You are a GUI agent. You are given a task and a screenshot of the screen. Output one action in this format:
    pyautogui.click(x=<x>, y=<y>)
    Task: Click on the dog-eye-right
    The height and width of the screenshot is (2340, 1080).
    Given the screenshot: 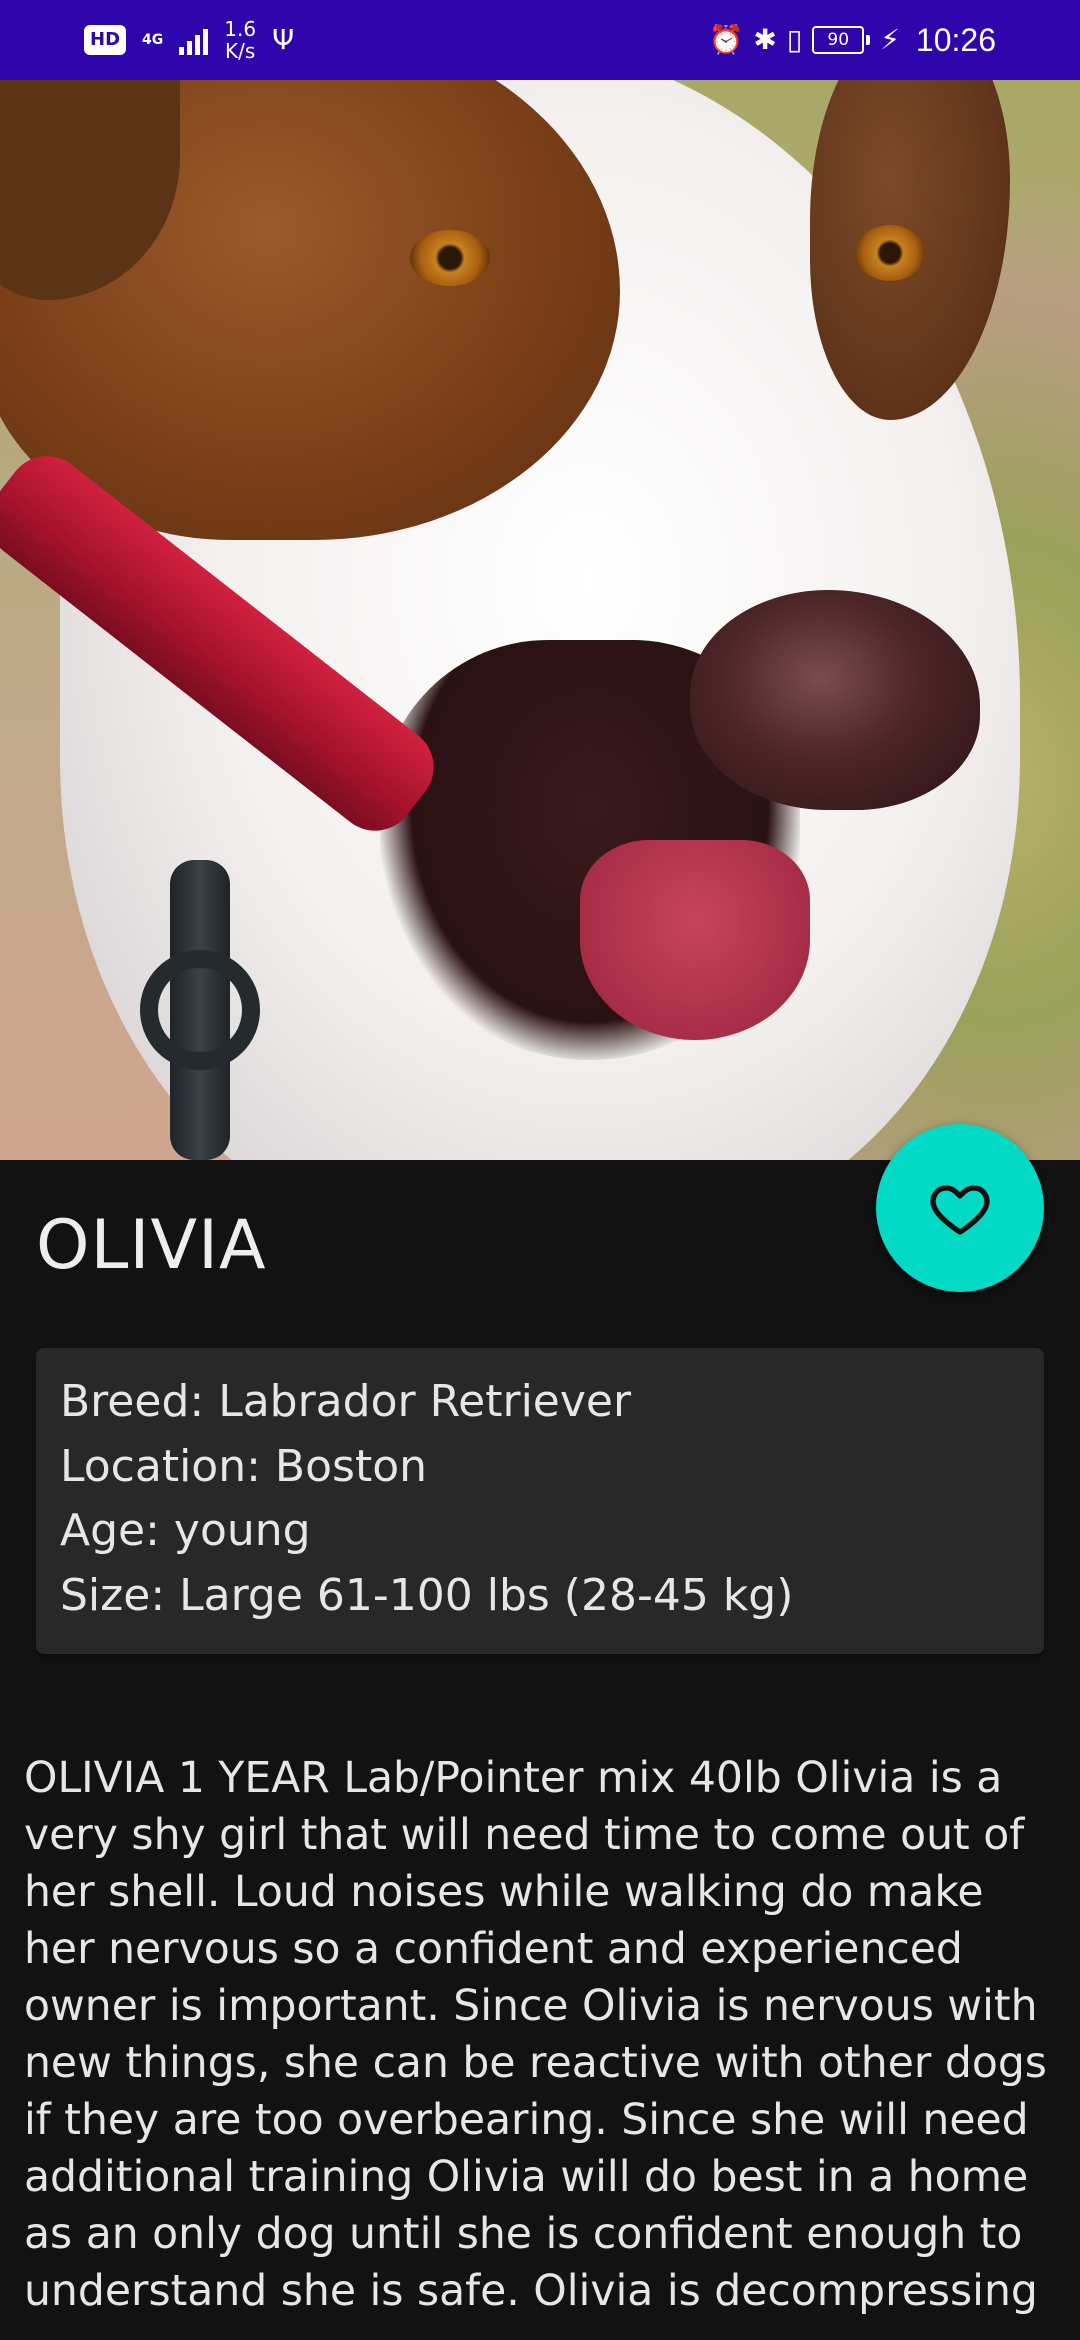 What is the action you would take?
    pyautogui.click(x=890, y=253)
    